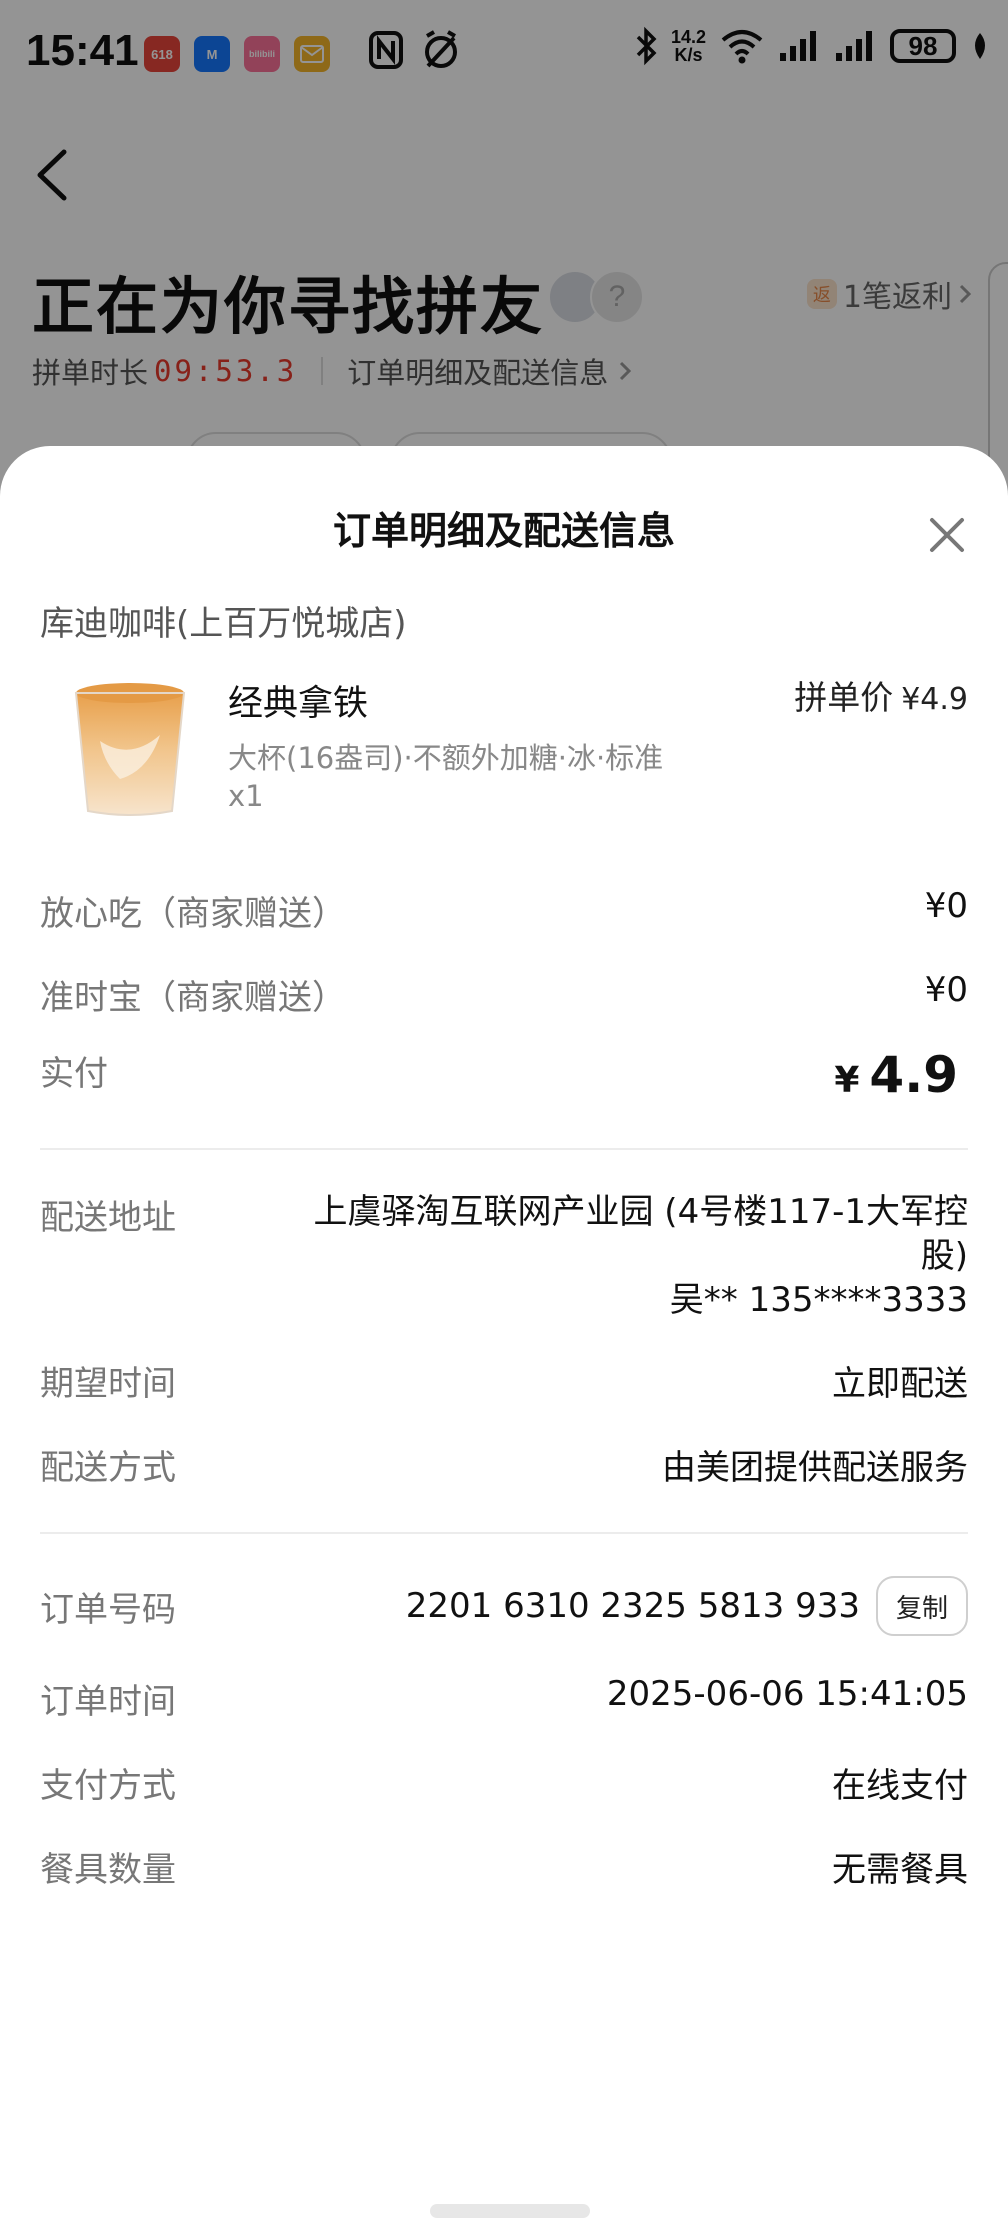 The width and height of the screenshot is (1008, 2232). Describe the element at coordinates (787, 1694) in the screenshot. I see `order-time-value: 2025-06-06 15:41:05` at that location.